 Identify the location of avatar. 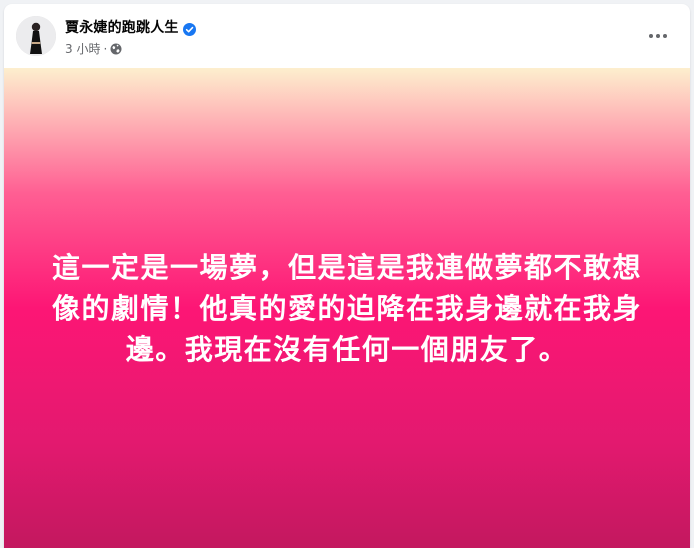
(36, 36).